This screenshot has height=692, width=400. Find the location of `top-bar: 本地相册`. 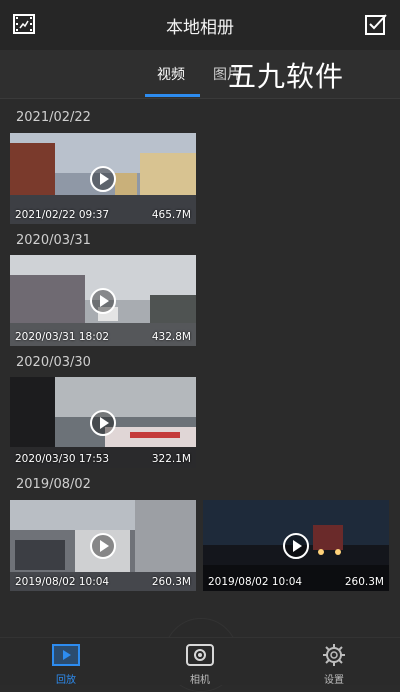

top-bar: 本地相册 is located at coordinates (200, 25).